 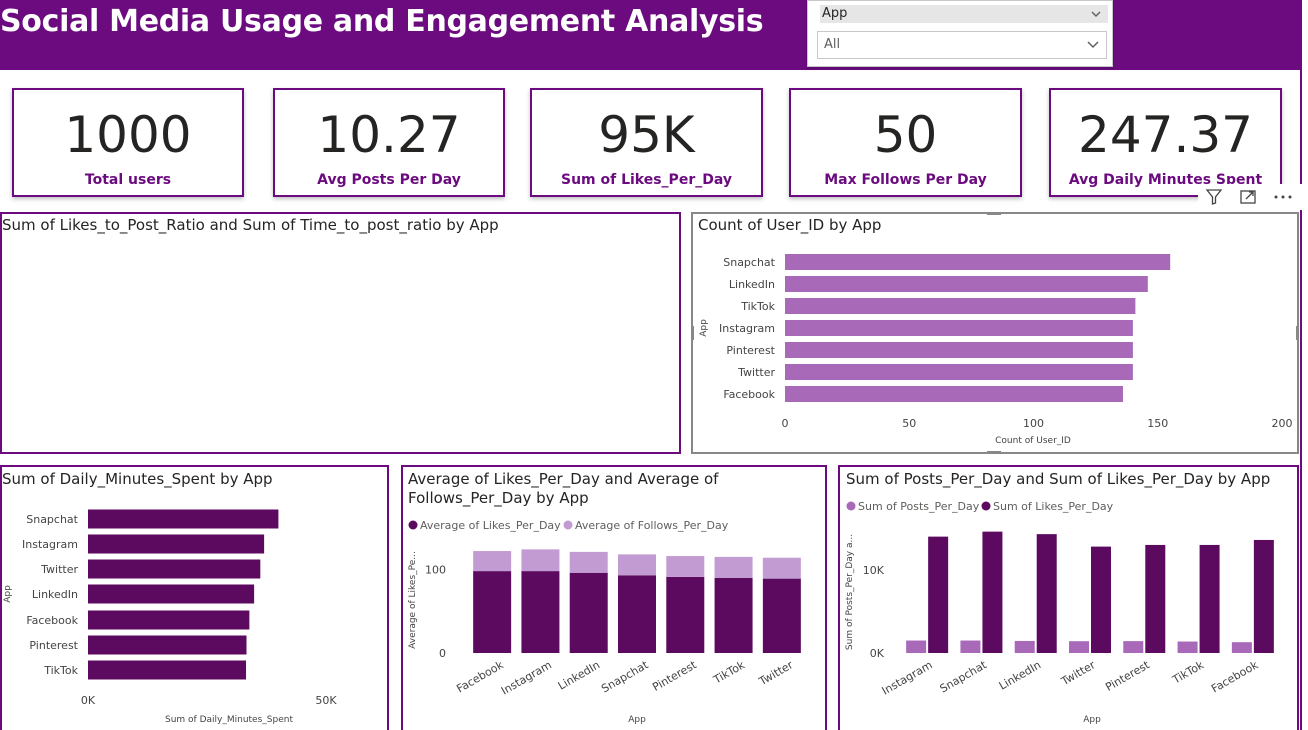 What do you see at coordinates (646, 180) in the screenshot?
I see `kpi-label: Sum of Likes_Per_Day` at bounding box center [646, 180].